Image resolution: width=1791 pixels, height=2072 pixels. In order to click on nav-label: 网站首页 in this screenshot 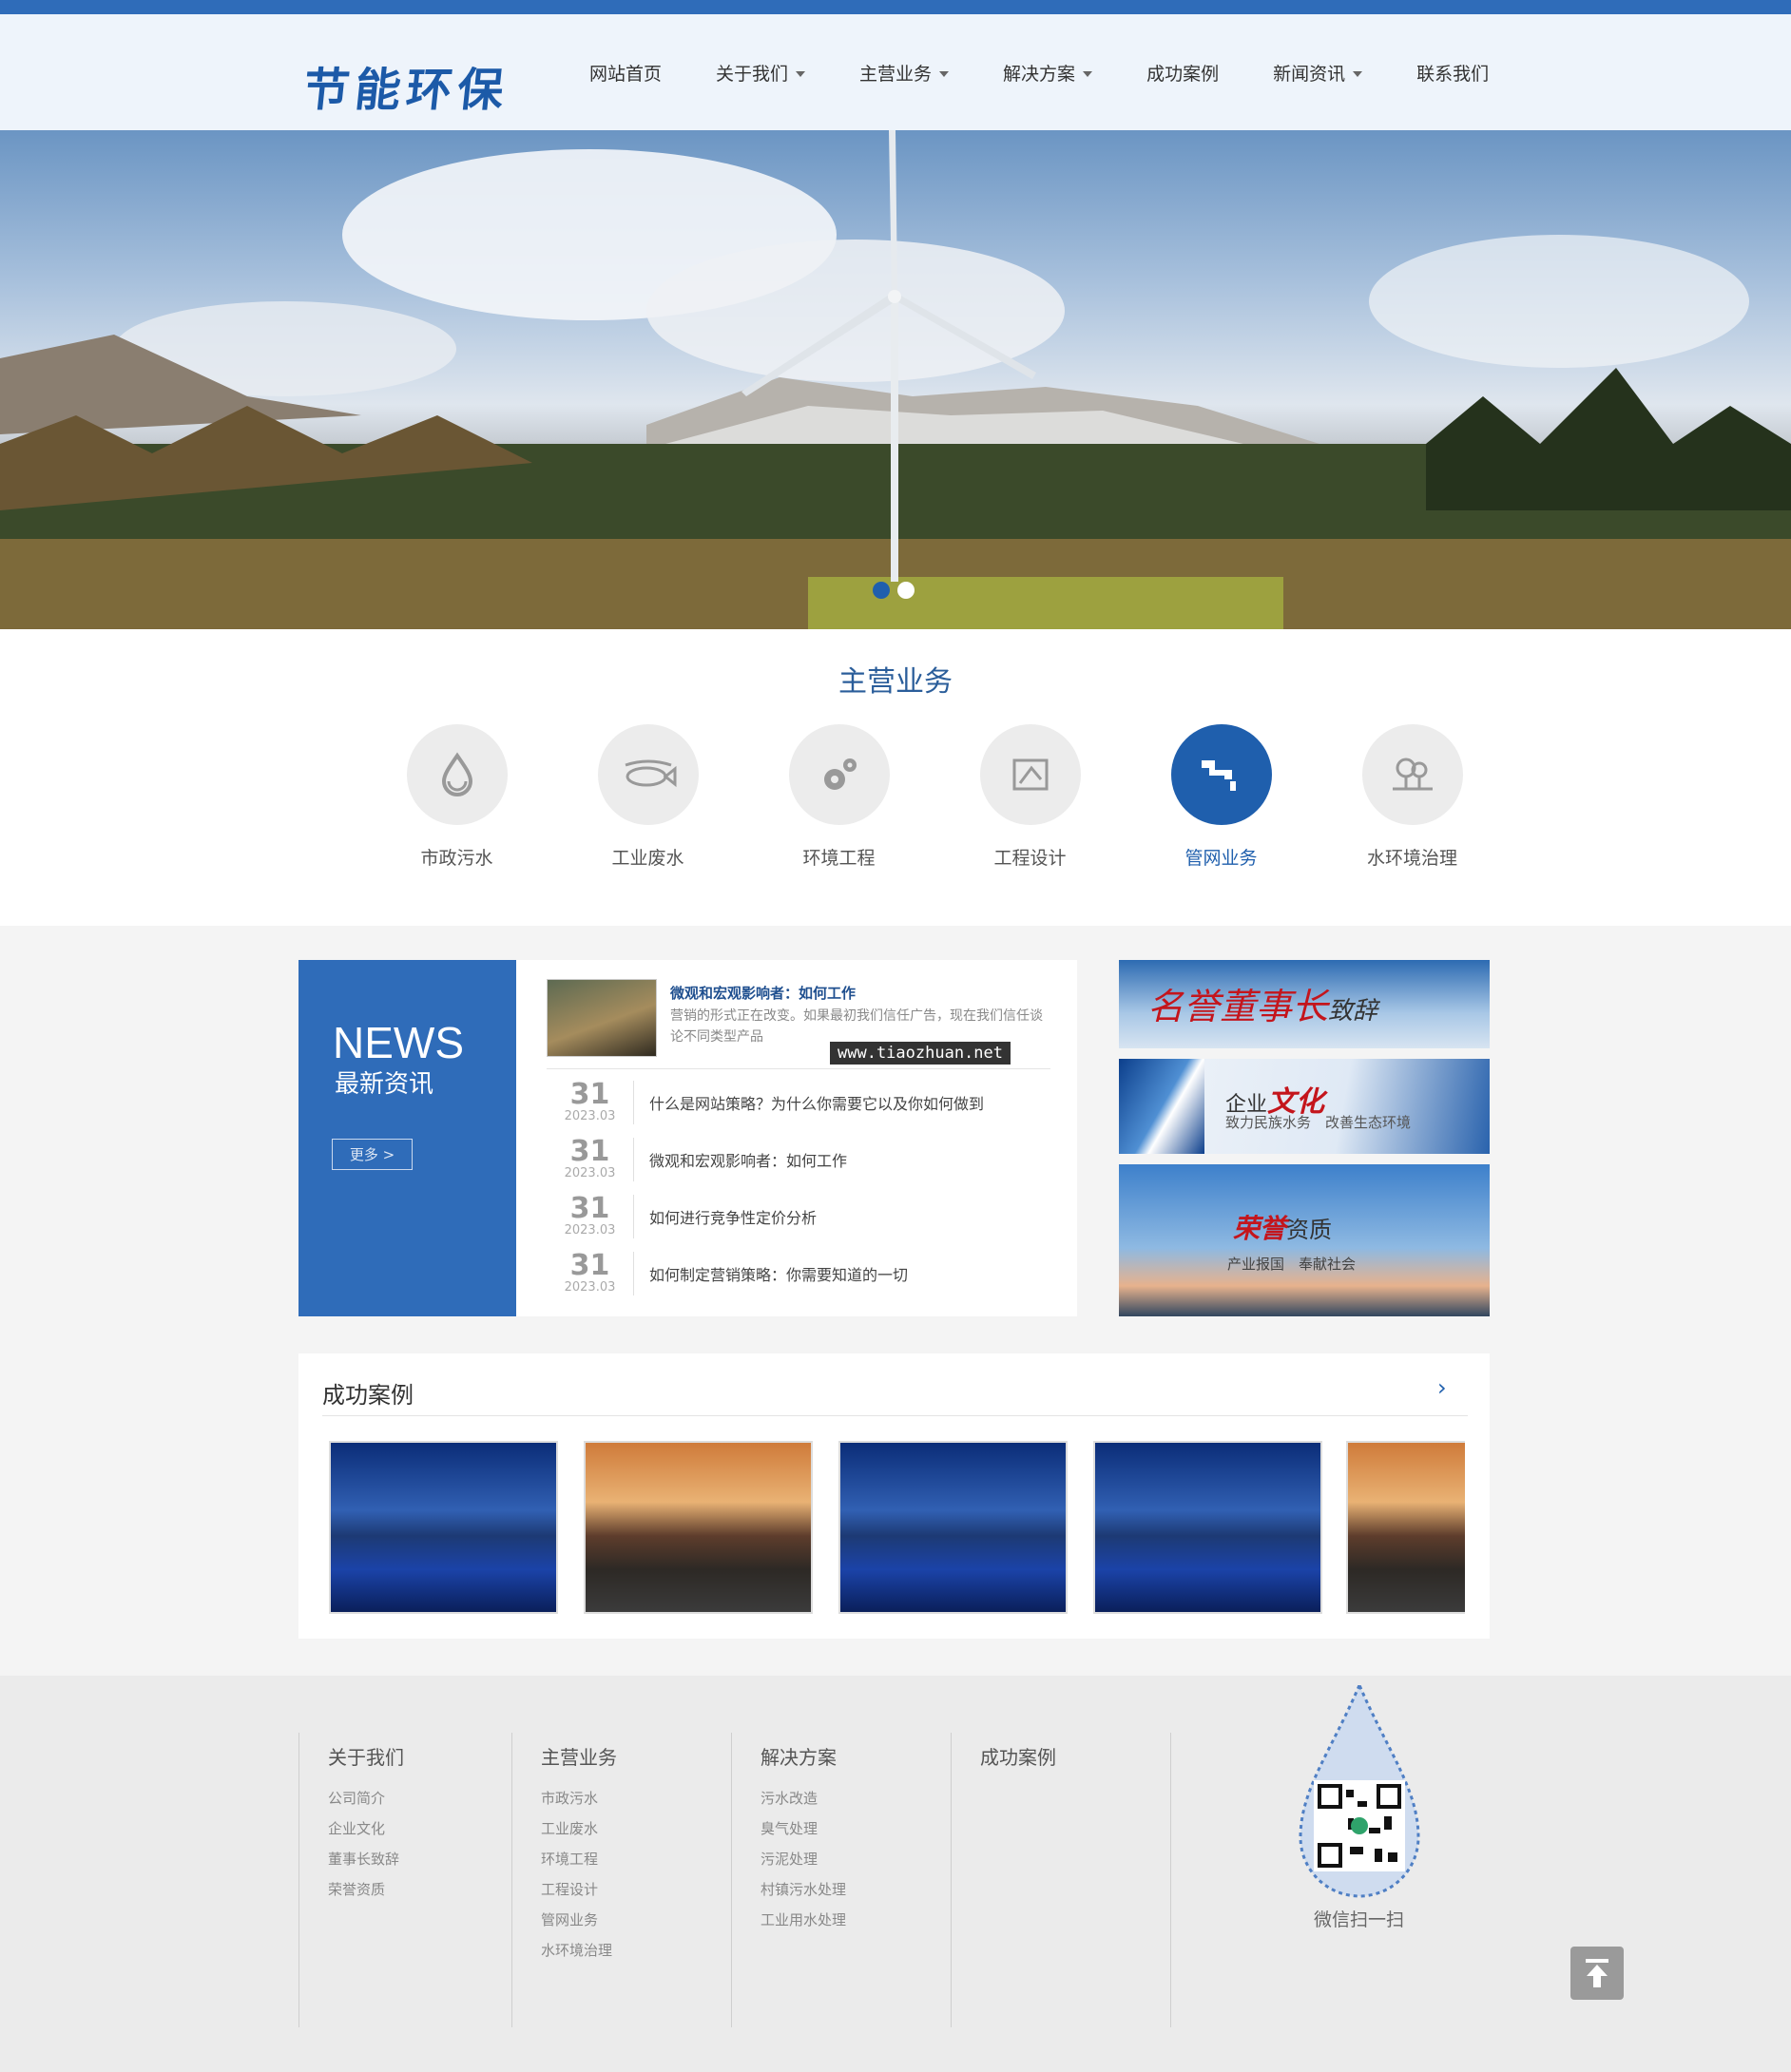, I will do `click(626, 74)`.